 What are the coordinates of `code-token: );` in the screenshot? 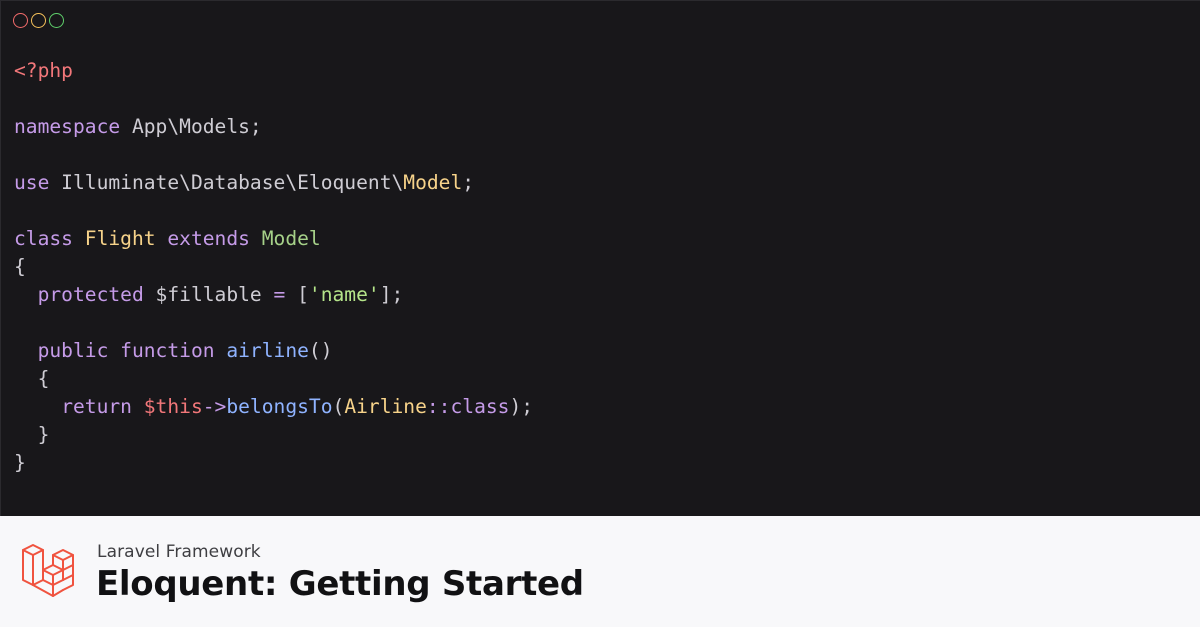 It's located at (521, 406).